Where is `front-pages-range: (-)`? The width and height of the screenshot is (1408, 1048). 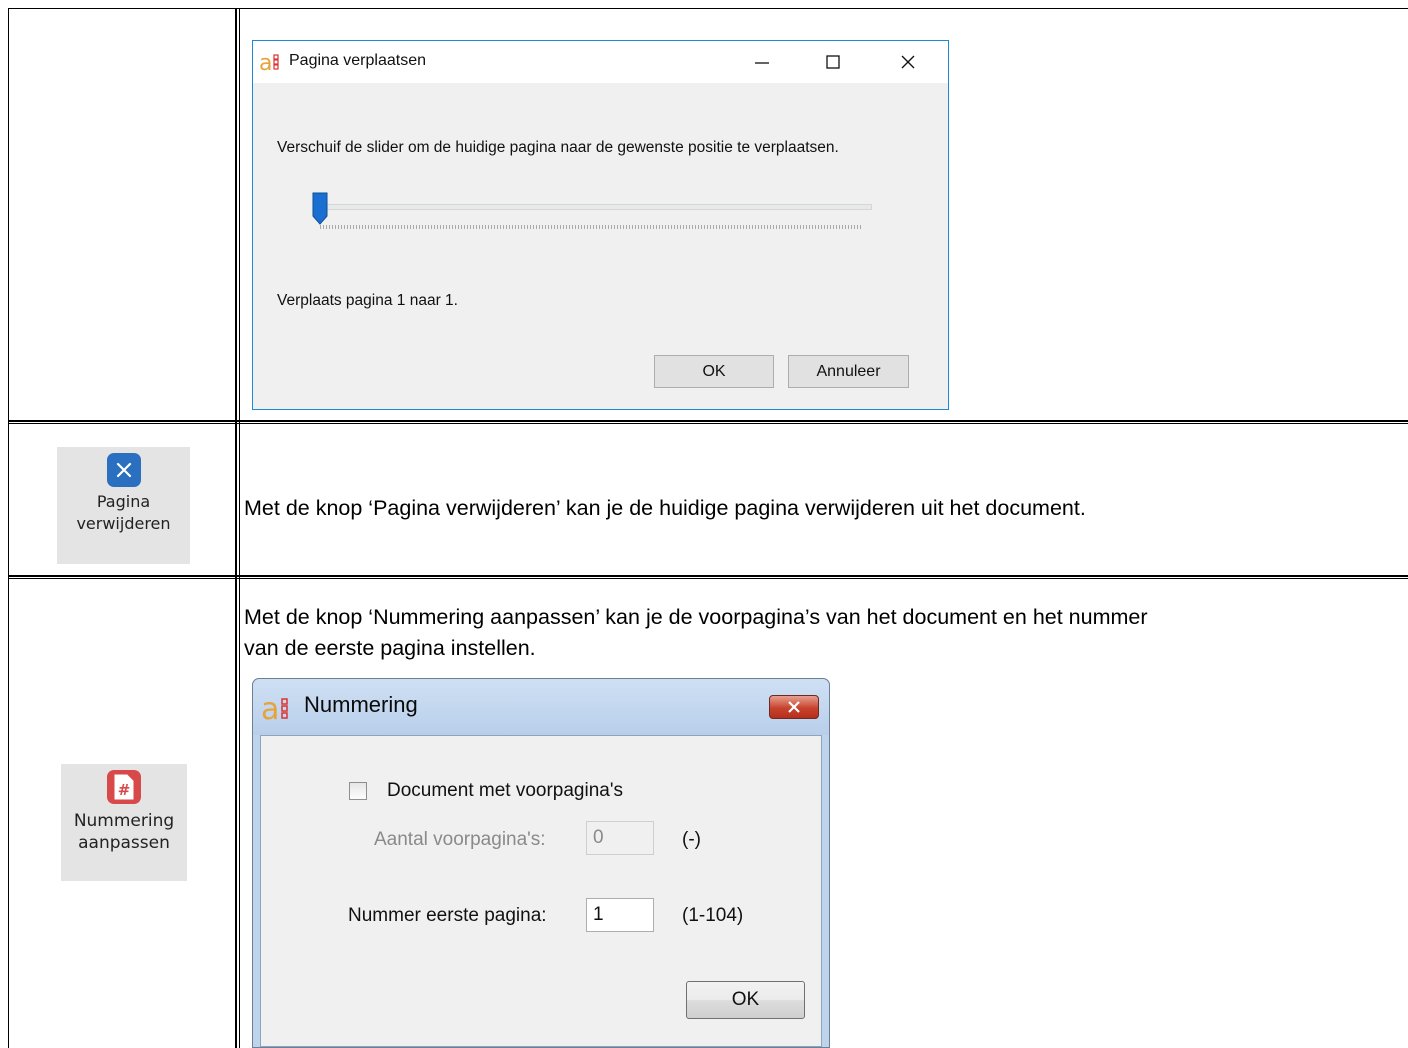
front-pages-range: (-) is located at coordinates (691, 839).